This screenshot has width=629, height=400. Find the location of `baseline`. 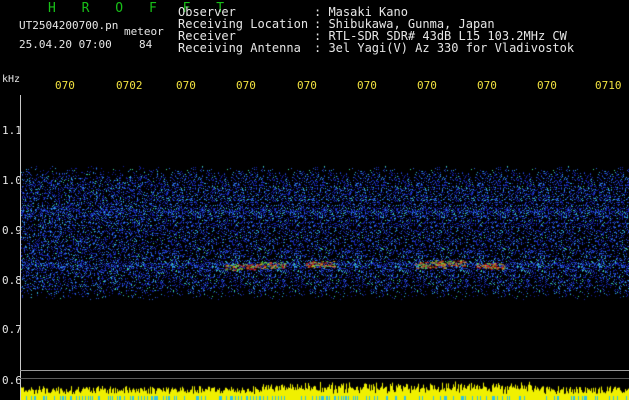

baseline is located at coordinates (324, 370).